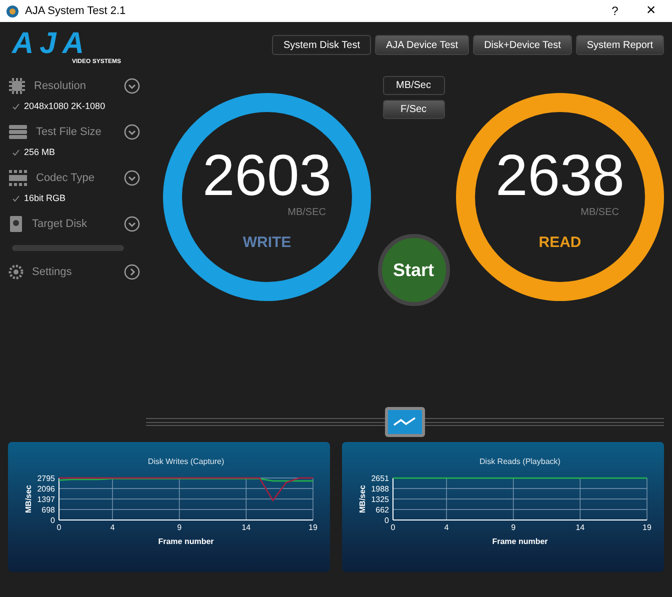  What do you see at coordinates (620, 45) in the screenshot?
I see `test-tab: System Report` at bounding box center [620, 45].